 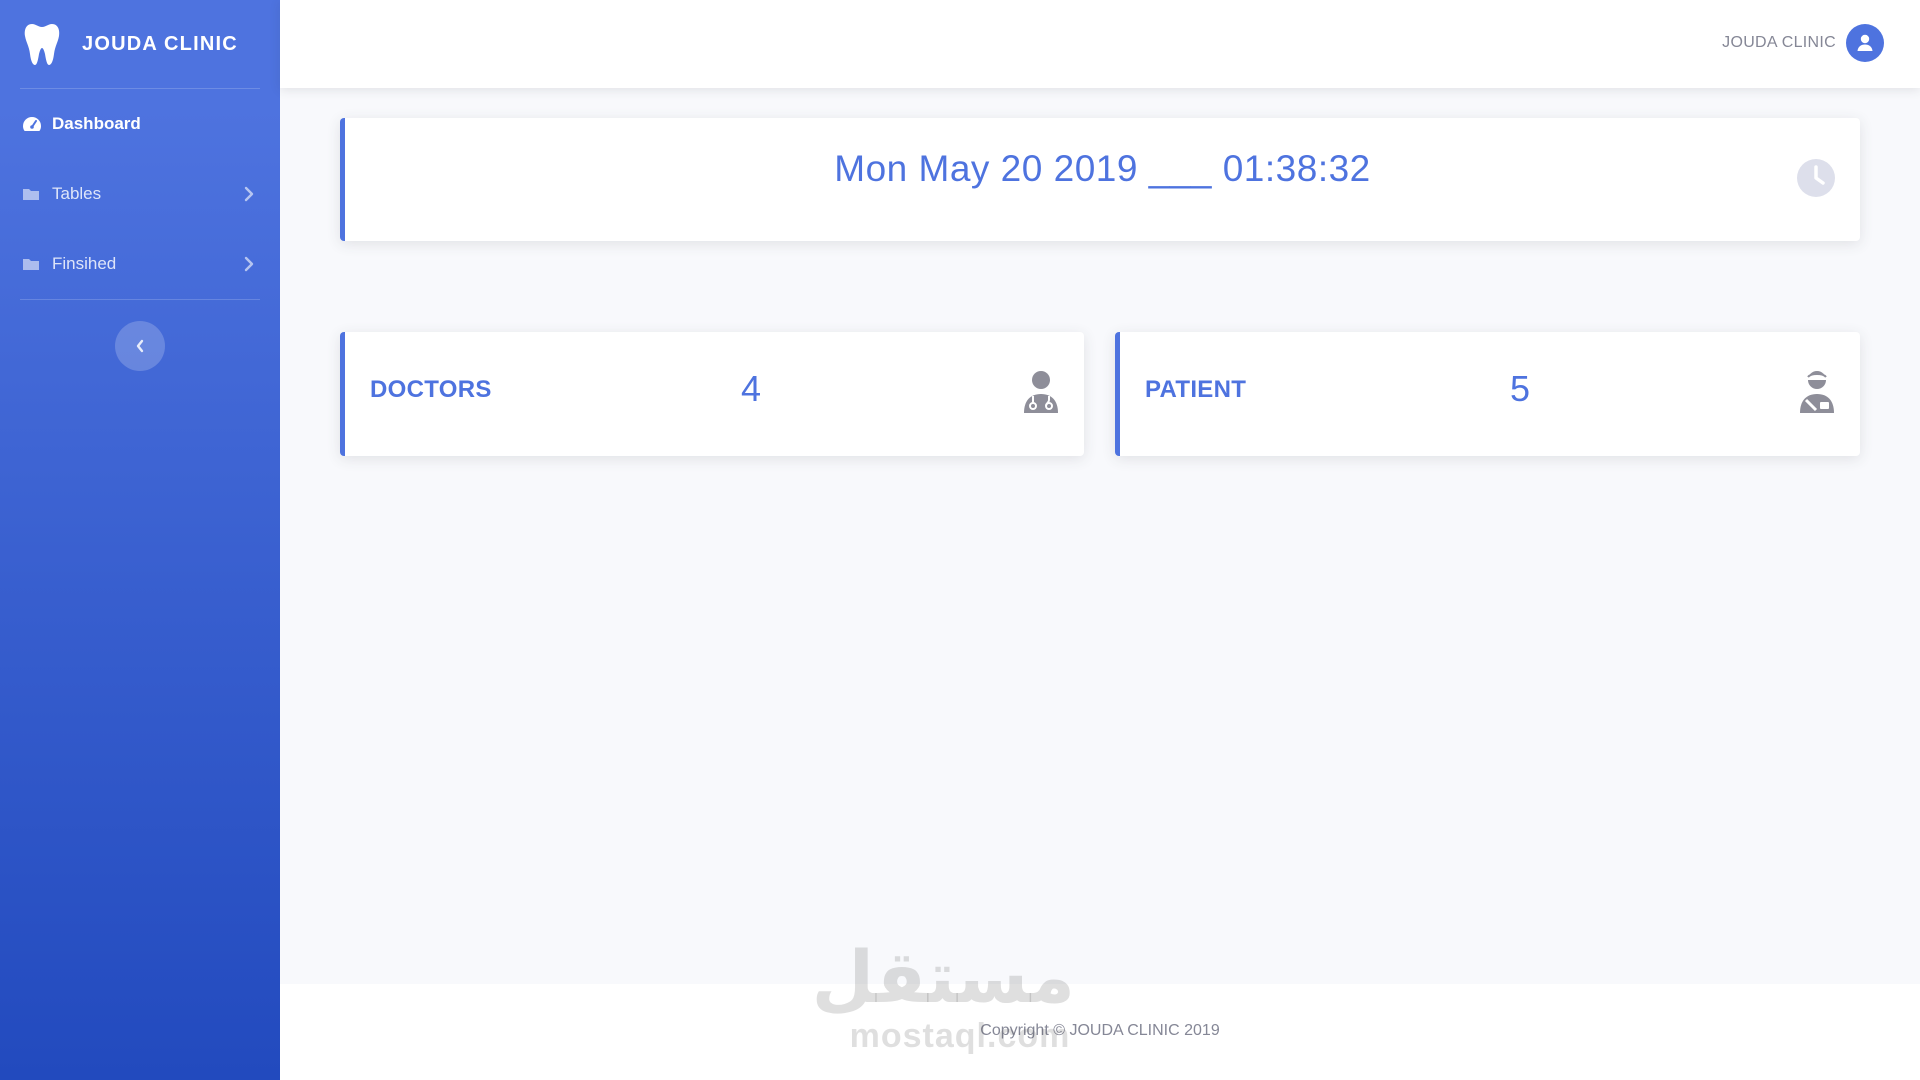 I want to click on sidebar-item-finished: Finsihed, so click(x=140, y=264).